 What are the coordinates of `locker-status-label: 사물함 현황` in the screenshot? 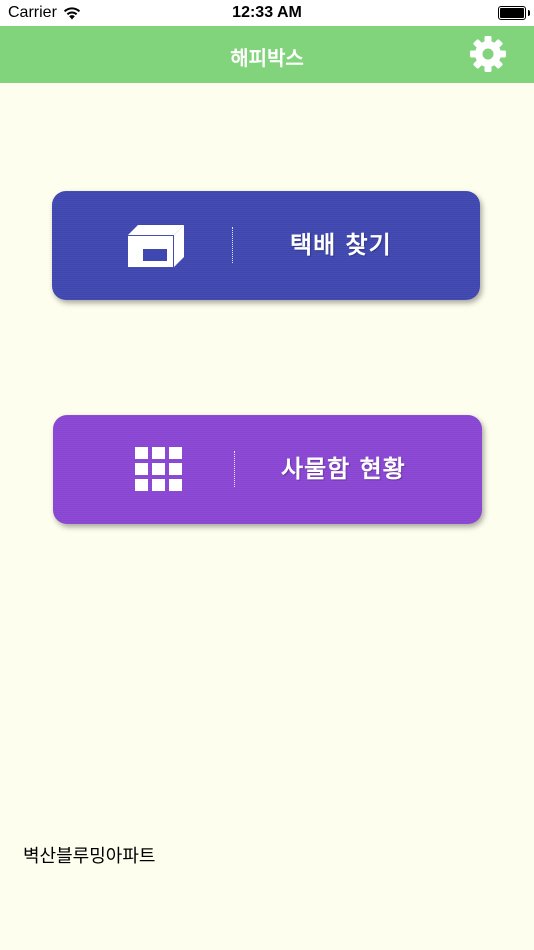 It's located at (343, 469).